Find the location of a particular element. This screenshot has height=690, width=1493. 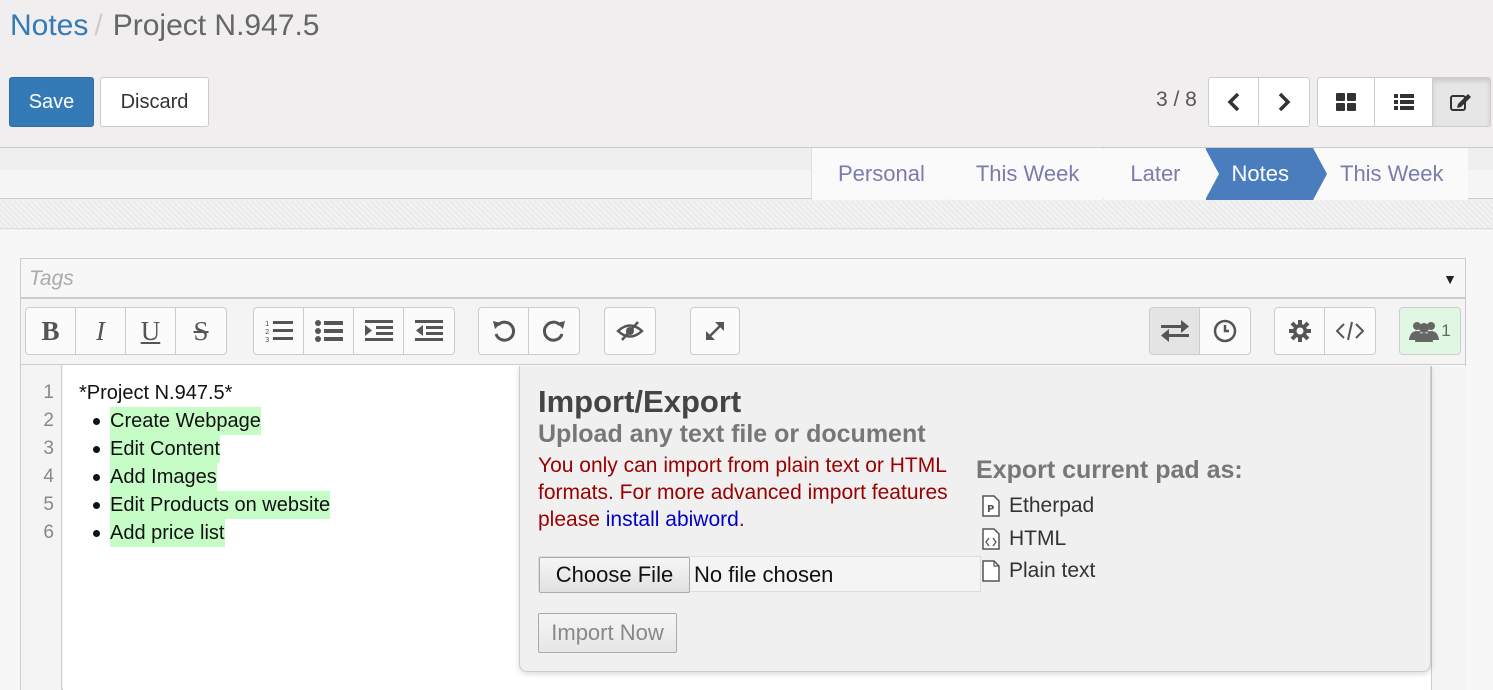

users-group: 1 is located at coordinates (1430, 331).